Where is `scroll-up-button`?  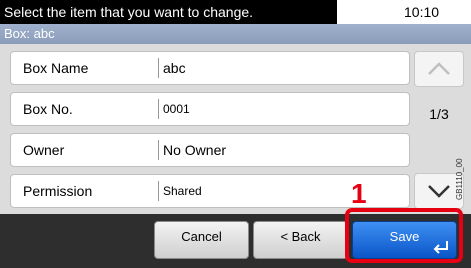
scroll-up-button is located at coordinates (439, 69).